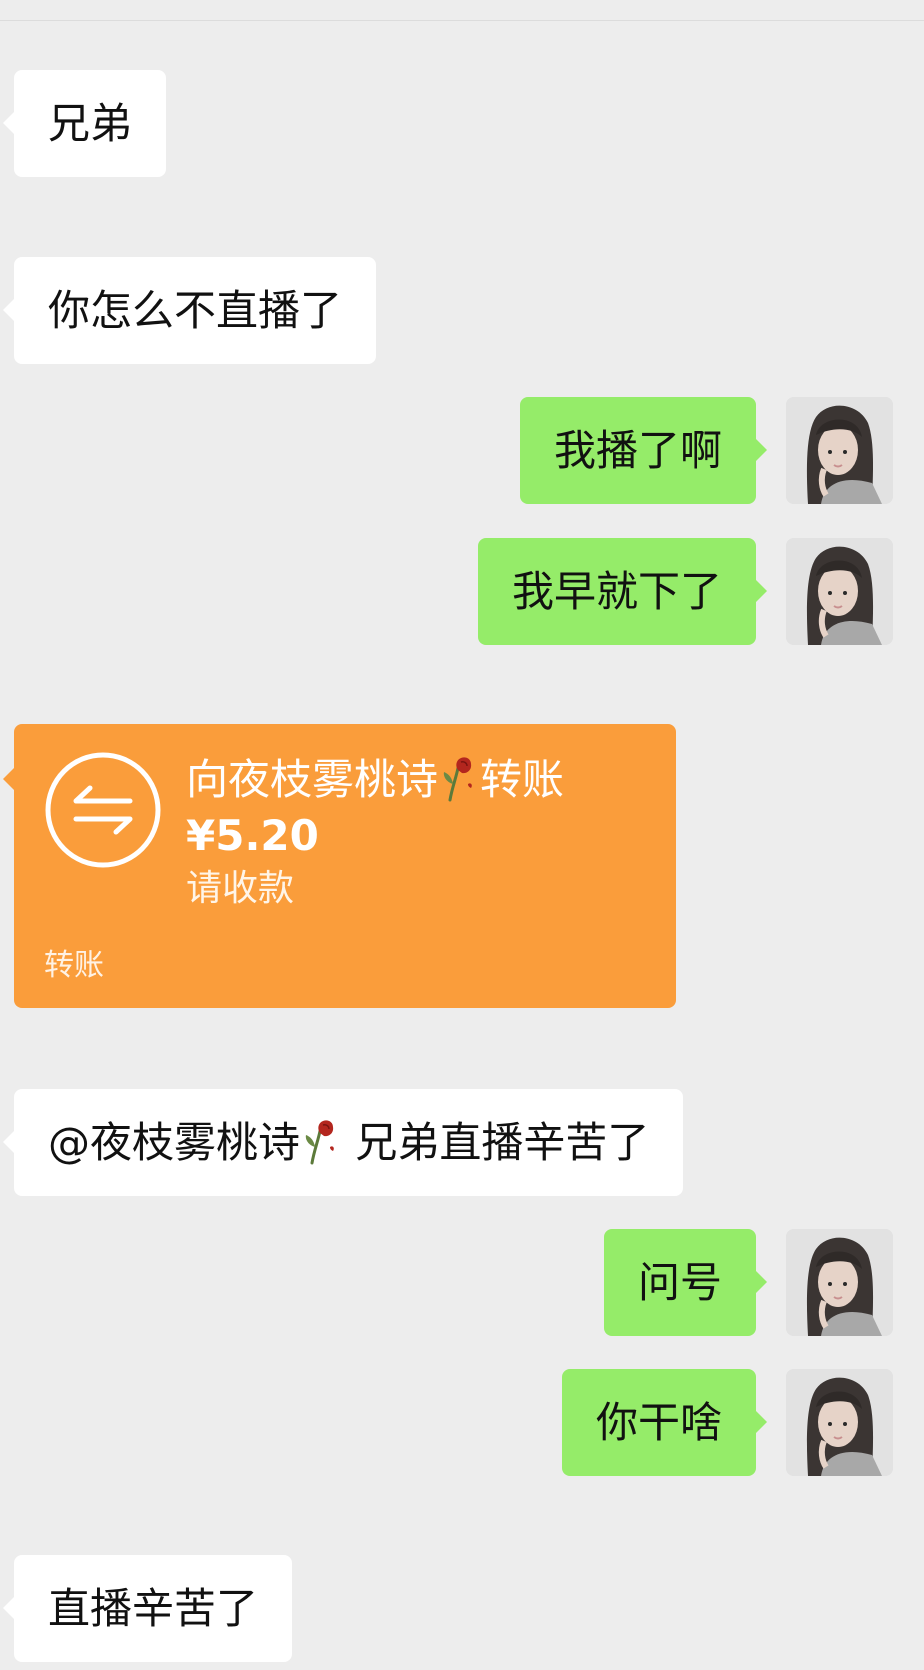  What do you see at coordinates (312, 779) in the screenshot?
I see `transfer-title-prefix: 向夜枝雾桃诗` at bounding box center [312, 779].